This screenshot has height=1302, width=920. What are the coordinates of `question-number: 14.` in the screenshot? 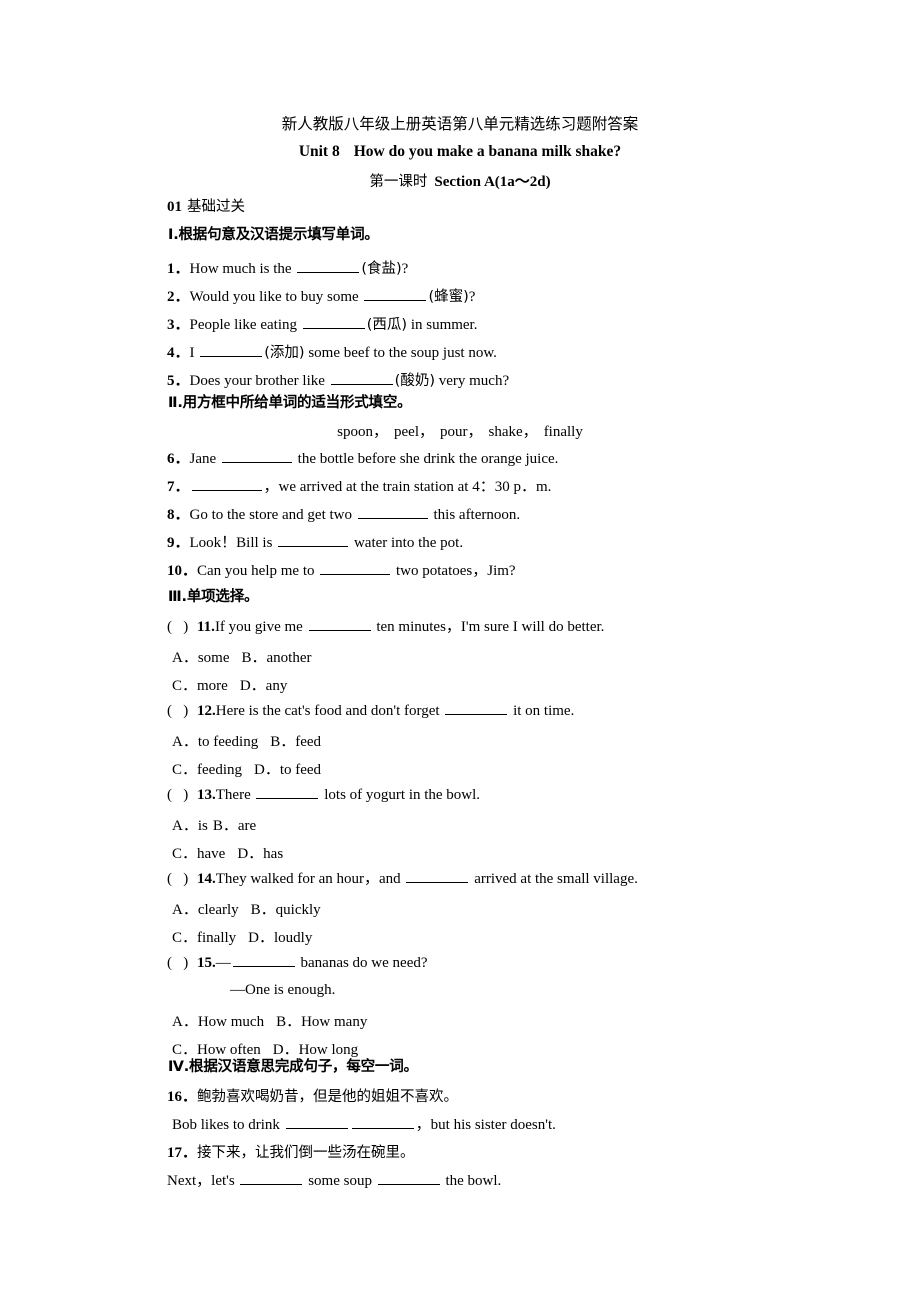 It's located at (206, 879).